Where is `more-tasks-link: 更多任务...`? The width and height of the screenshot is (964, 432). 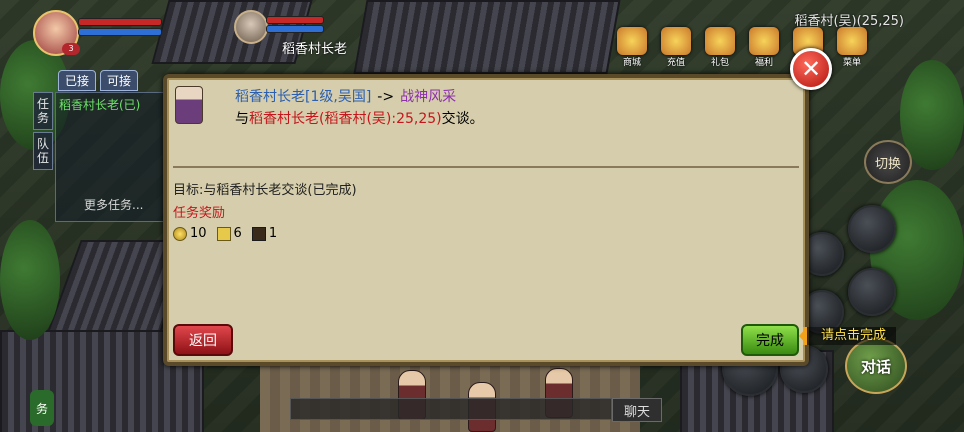 more-tasks-link: 更多任务... is located at coordinates (113, 204).